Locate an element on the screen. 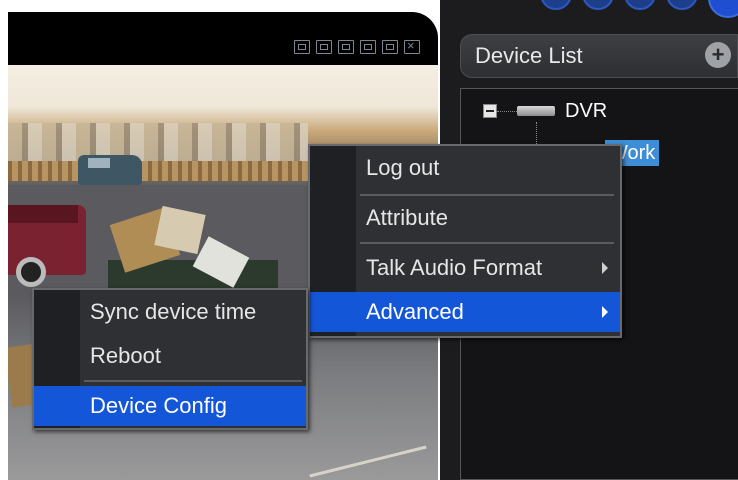 This screenshot has width=738, height=480. collapse-toggle-icon is located at coordinates (490, 111).